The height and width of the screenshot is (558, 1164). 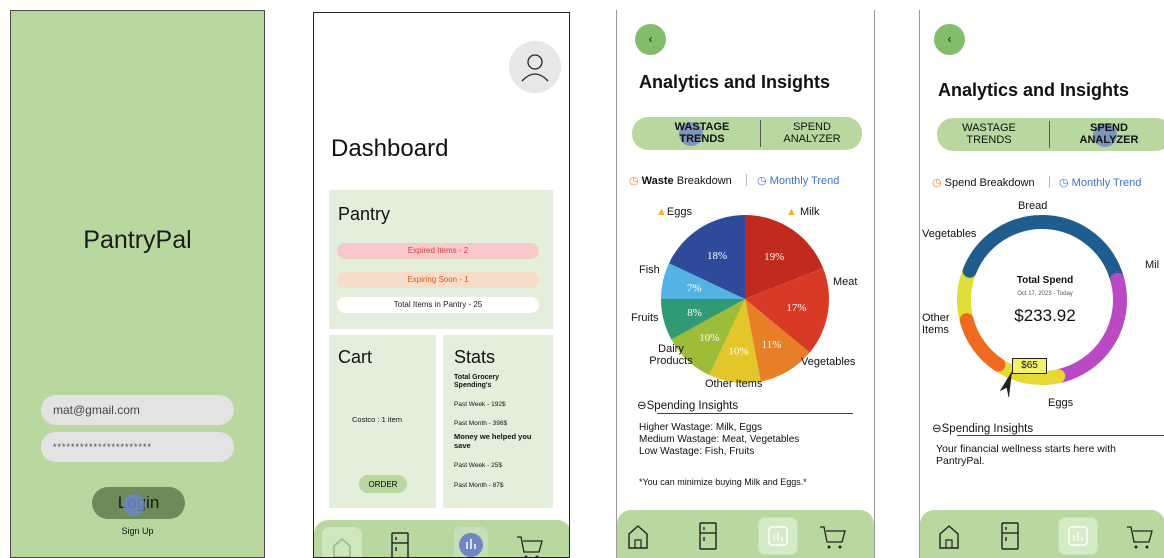 What do you see at coordinates (480, 404) in the screenshot?
I see `past-week-spend: Past Week - 192$` at bounding box center [480, 404].